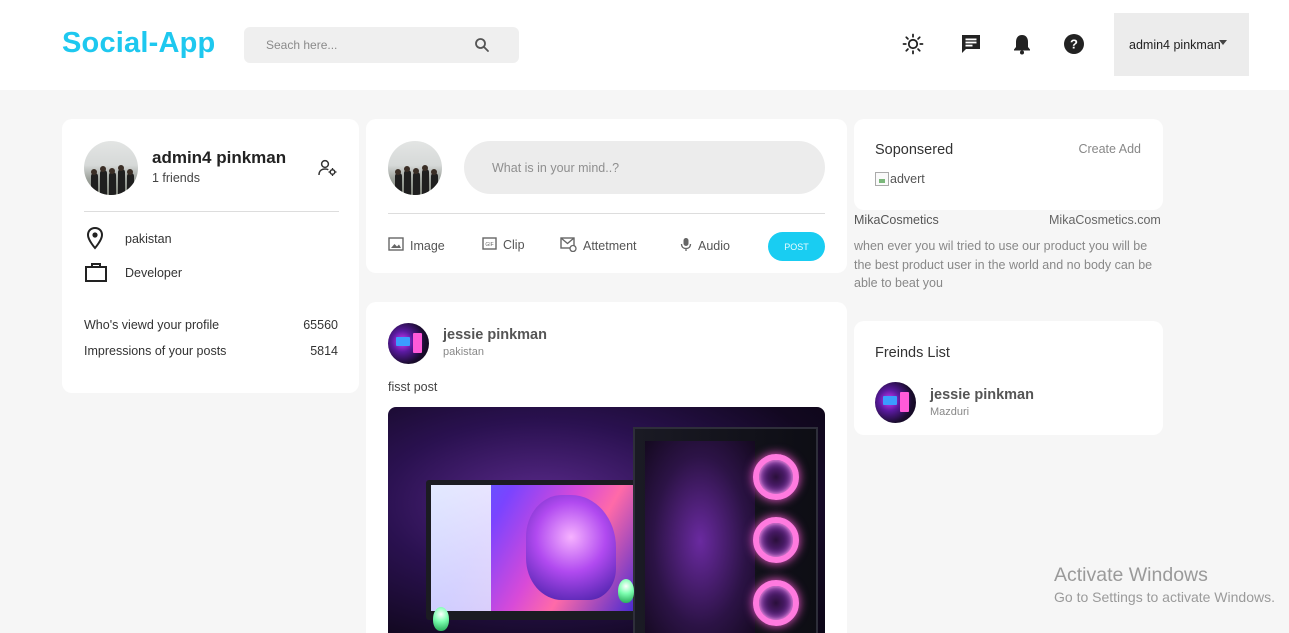 The width and height of the screenshot is (1289, 633). Describe the element at coordinates (689, 246) in the screenshot. I see `microphone-icon` at that location.